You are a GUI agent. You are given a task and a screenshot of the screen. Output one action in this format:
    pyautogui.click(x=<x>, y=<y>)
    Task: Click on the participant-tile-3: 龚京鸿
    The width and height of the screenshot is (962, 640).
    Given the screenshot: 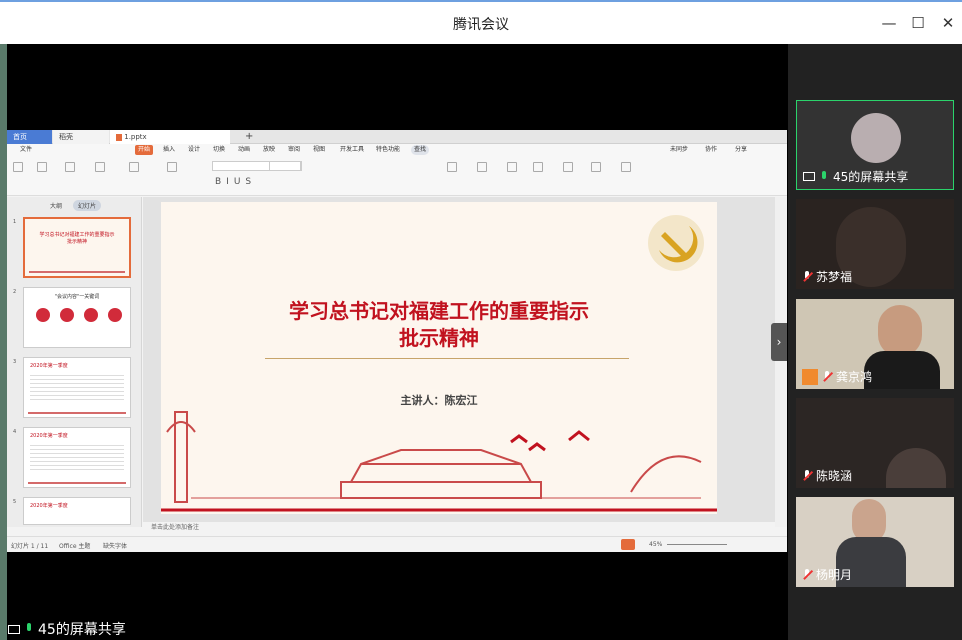 What is the action you would take?
    pyautogui.click(x=875, y=344)
    